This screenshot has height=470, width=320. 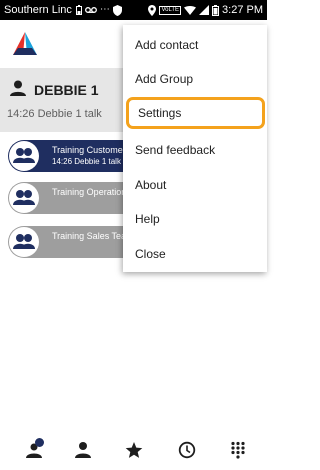 What do you see at coordinates (242, 10) in the screenshot?
I see `clock: 3:27 PM` at bounding box center [242, 10].